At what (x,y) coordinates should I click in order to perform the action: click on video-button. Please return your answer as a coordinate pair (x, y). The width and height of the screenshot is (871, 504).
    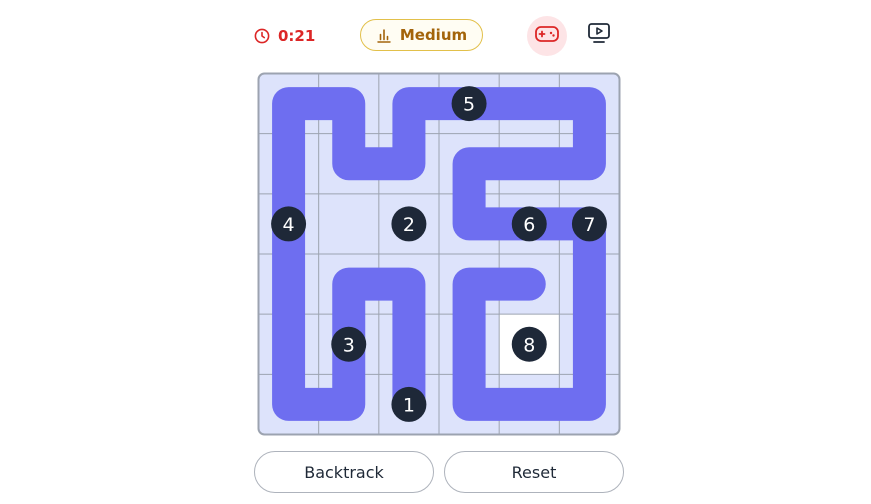
    Looking at the image, I should click on (599, 35).